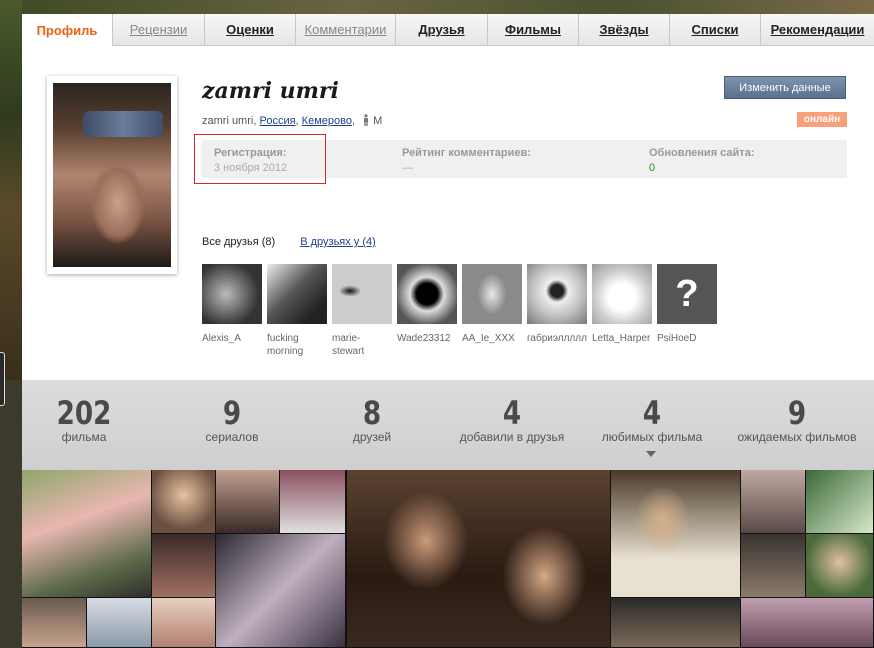 The height and width of the screenshot is (648, 874). What do you see at coordinates (362, 345) in the screenshot?
I see `friend-name: marie-stewart` at bounding box center [362, 345].